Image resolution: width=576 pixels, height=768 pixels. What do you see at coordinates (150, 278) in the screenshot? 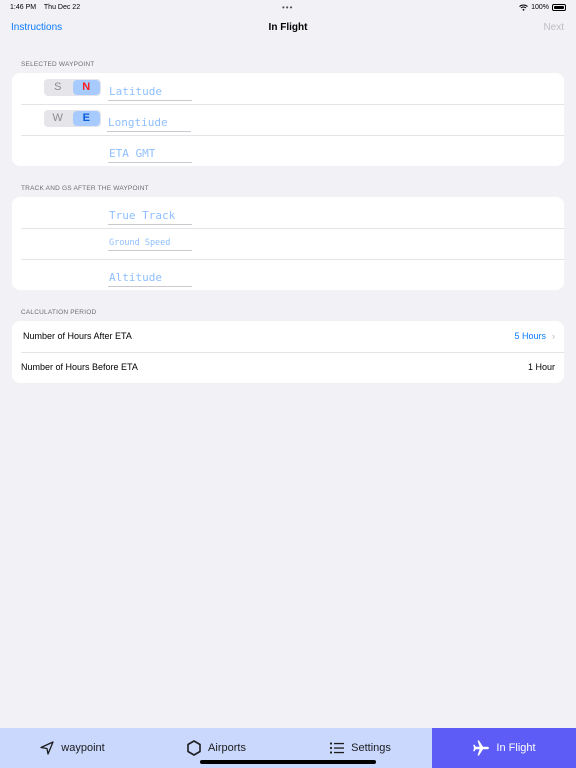
I see `altitude-input: Altitude` at bounding box center [150, 278].